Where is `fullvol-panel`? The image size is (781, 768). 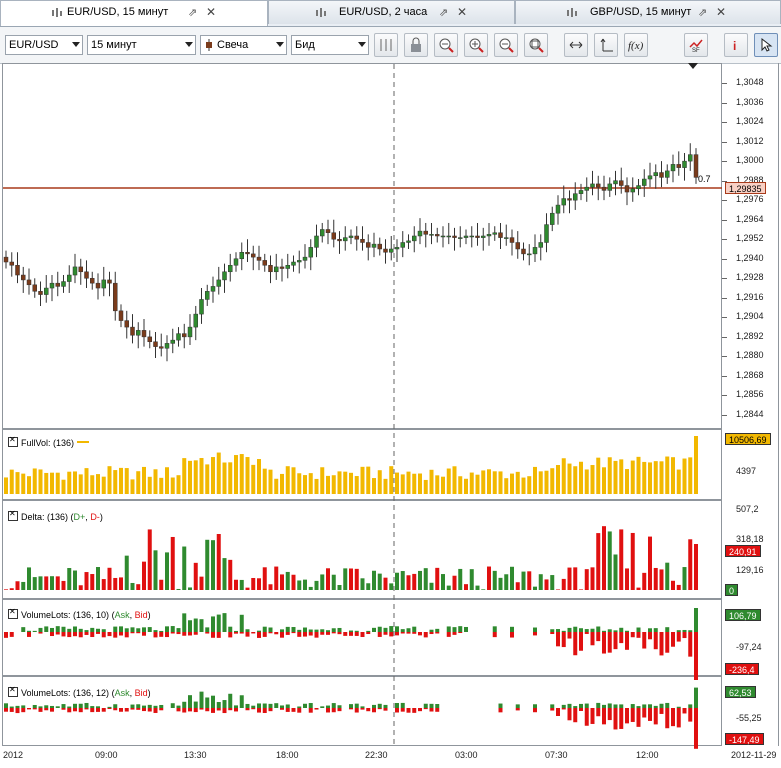 fullvol-panel is located at coordinates (362, 464).